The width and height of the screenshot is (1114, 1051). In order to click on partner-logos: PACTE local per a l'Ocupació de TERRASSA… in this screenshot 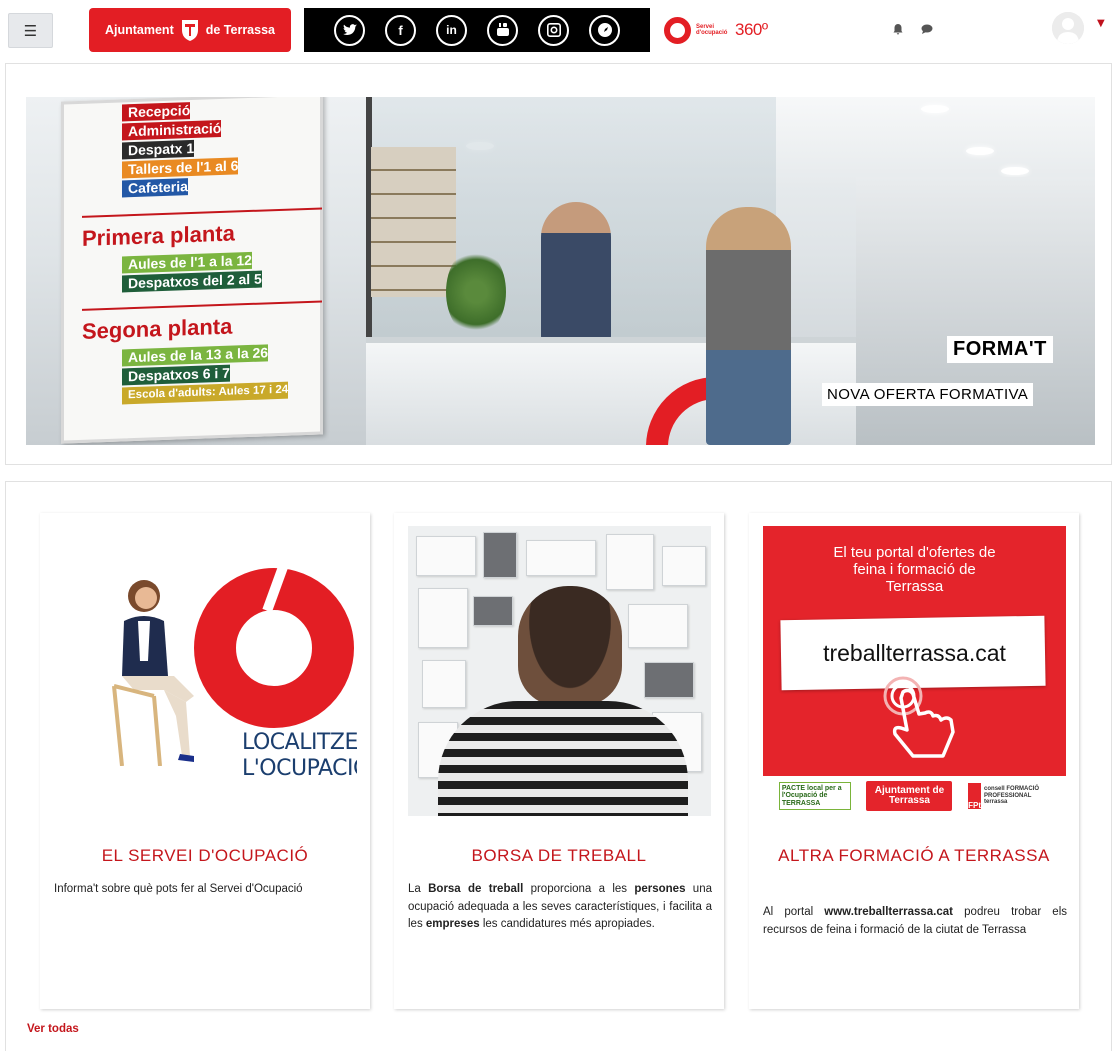, I will do `click(914, 796)`.